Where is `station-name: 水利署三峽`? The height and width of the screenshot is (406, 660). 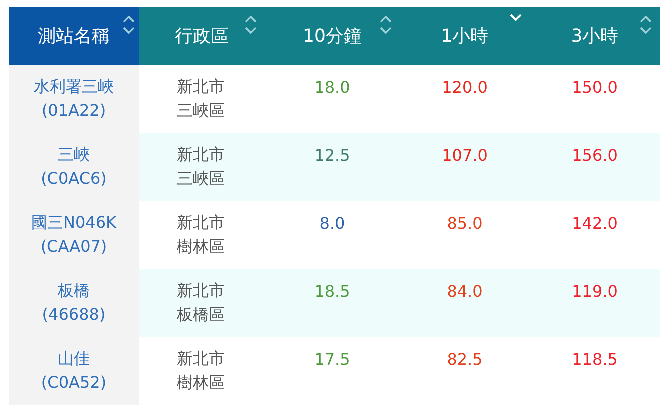
station-name: 水利署三峽 is located at coordinates (74, 87).